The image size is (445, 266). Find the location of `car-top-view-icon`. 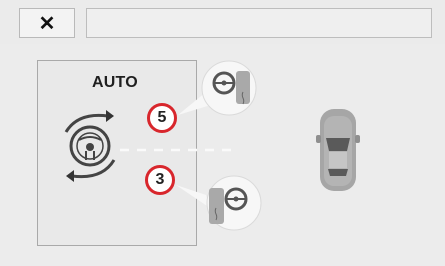

car-top-view-icon is located at coordinates (338, 150).